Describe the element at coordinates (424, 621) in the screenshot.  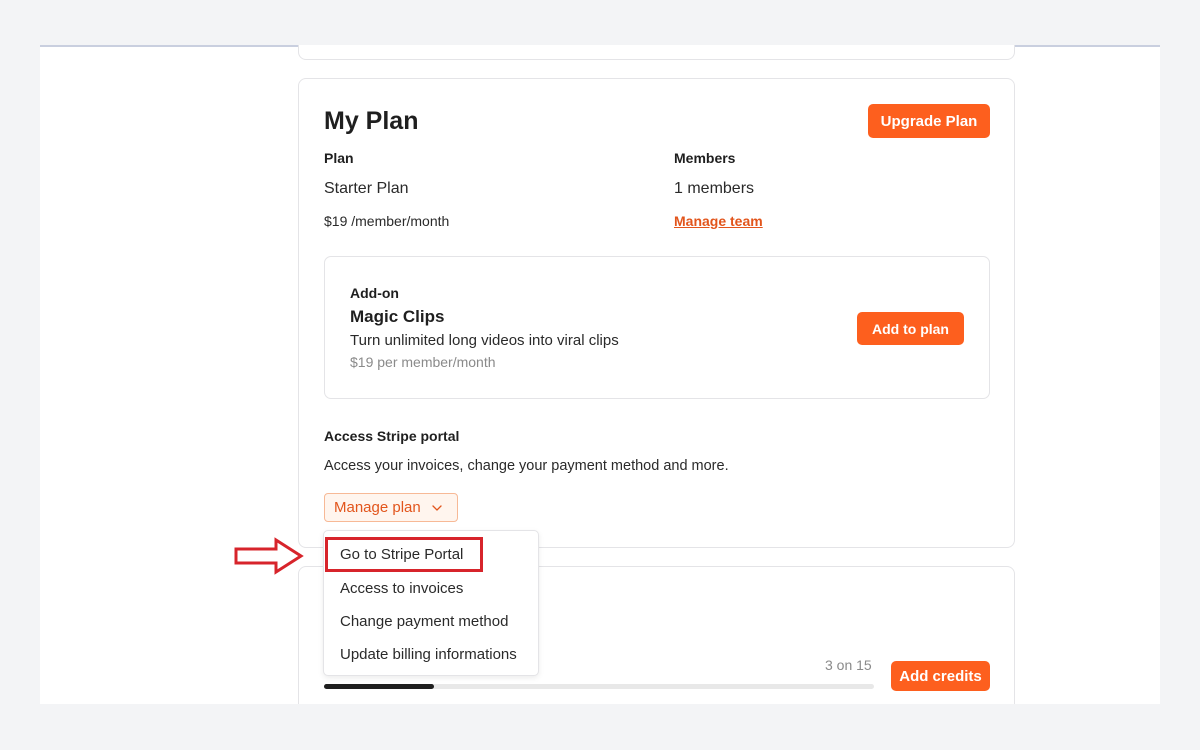
I see `menu-item-payment-method: Change payment method` at that location.